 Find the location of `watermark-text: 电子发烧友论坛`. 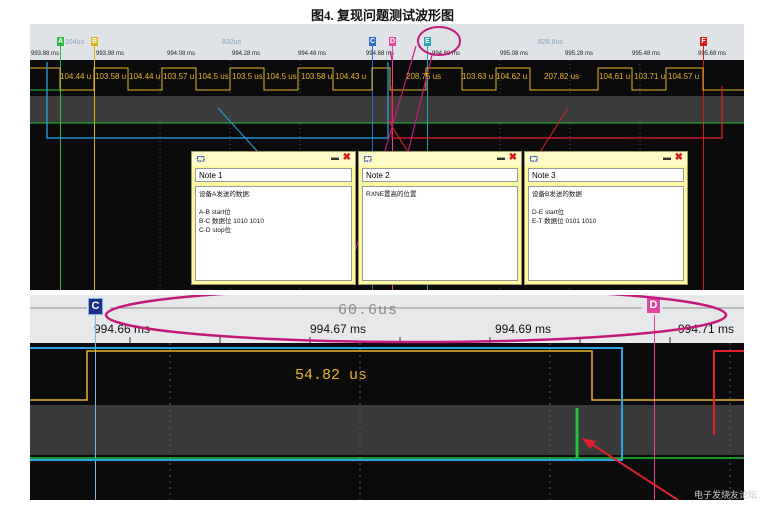

watermark-text: 电子发烧友论坛 is located at coordinates (726, 495).